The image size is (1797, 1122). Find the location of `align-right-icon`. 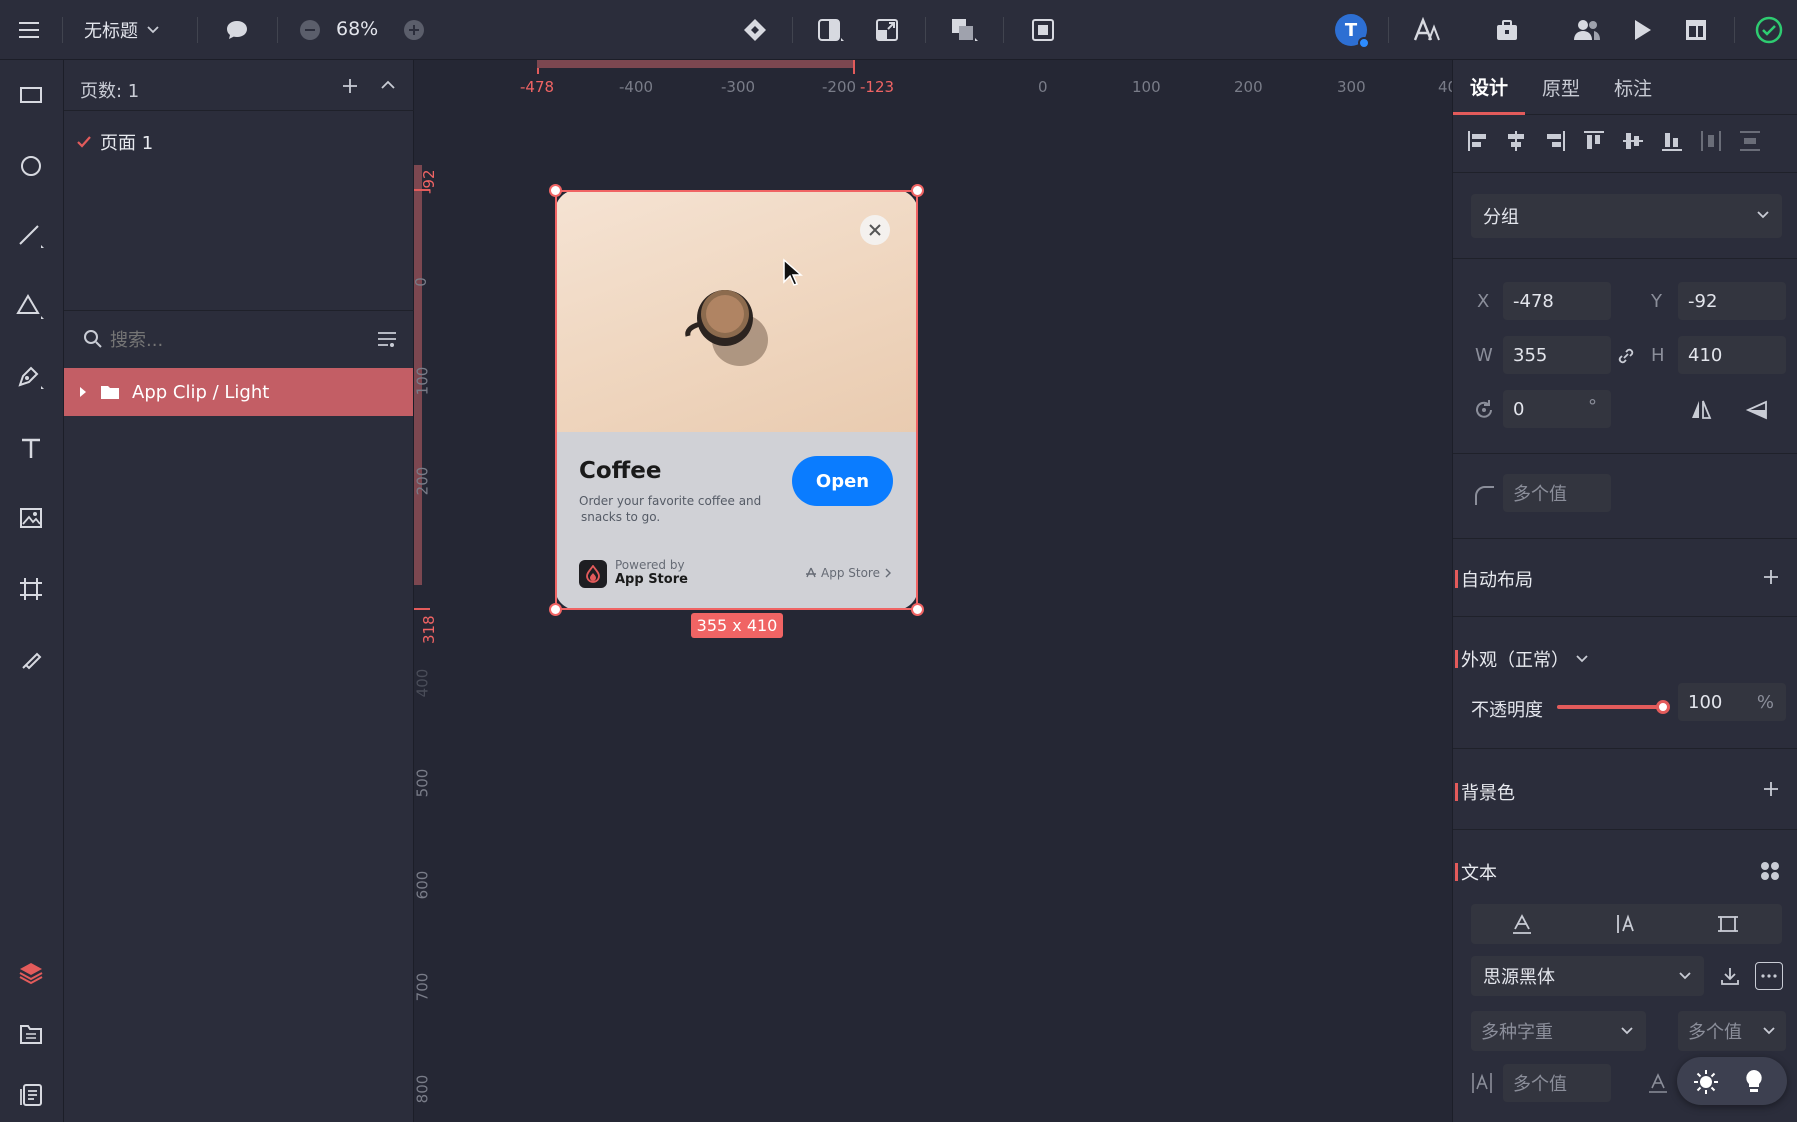

align-right-icon is located at coordinates (1555, 141).